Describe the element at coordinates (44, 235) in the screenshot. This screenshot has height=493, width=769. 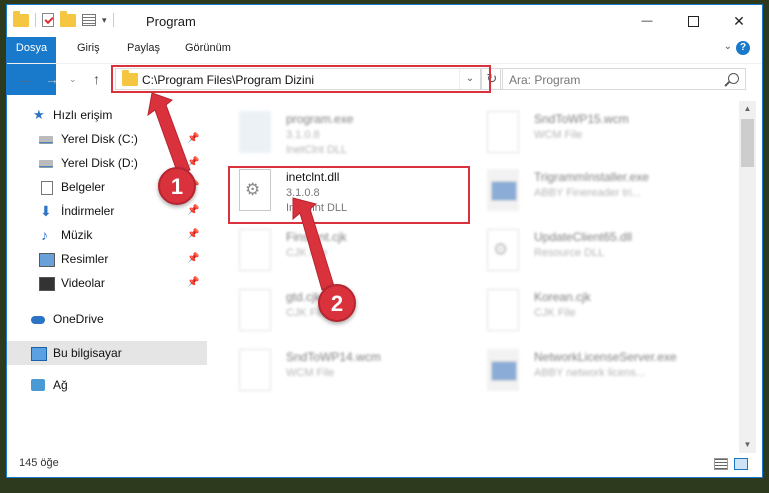
I see `music-icon: ♪` at that location.